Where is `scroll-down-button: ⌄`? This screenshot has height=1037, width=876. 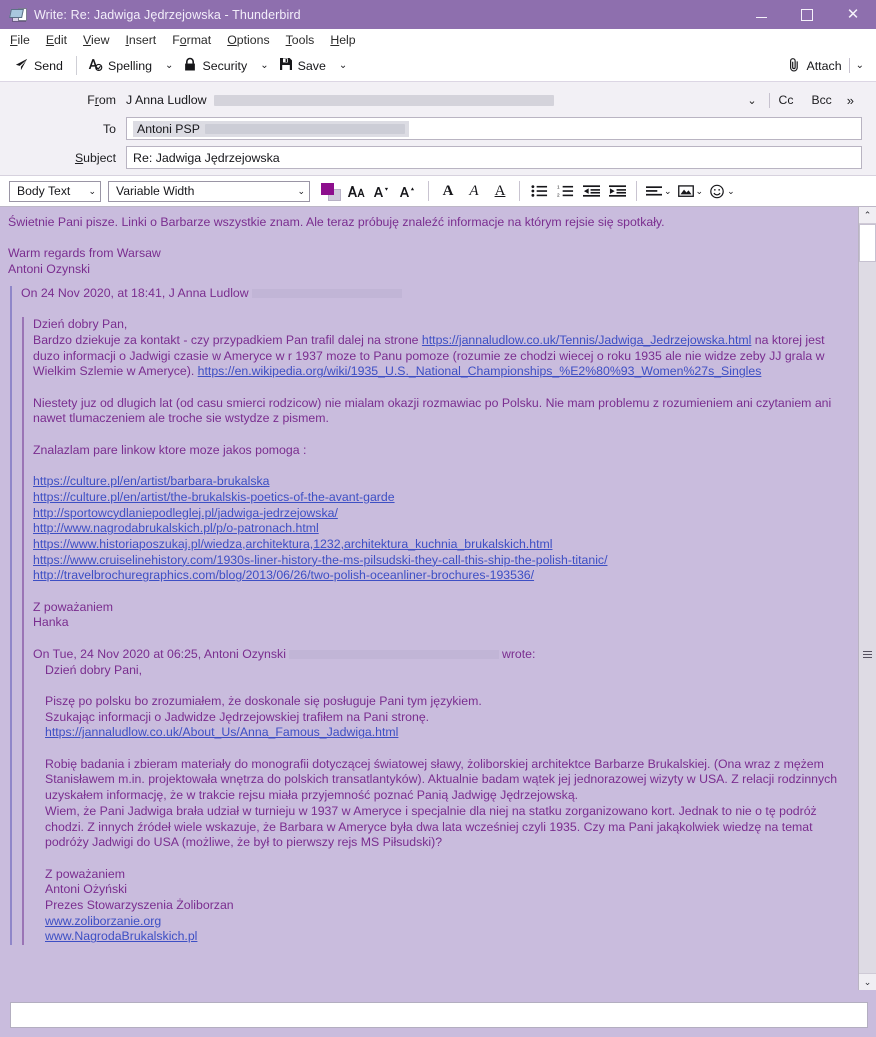
scroll-down-button: ⌄ is located at coordinates (867, 981).